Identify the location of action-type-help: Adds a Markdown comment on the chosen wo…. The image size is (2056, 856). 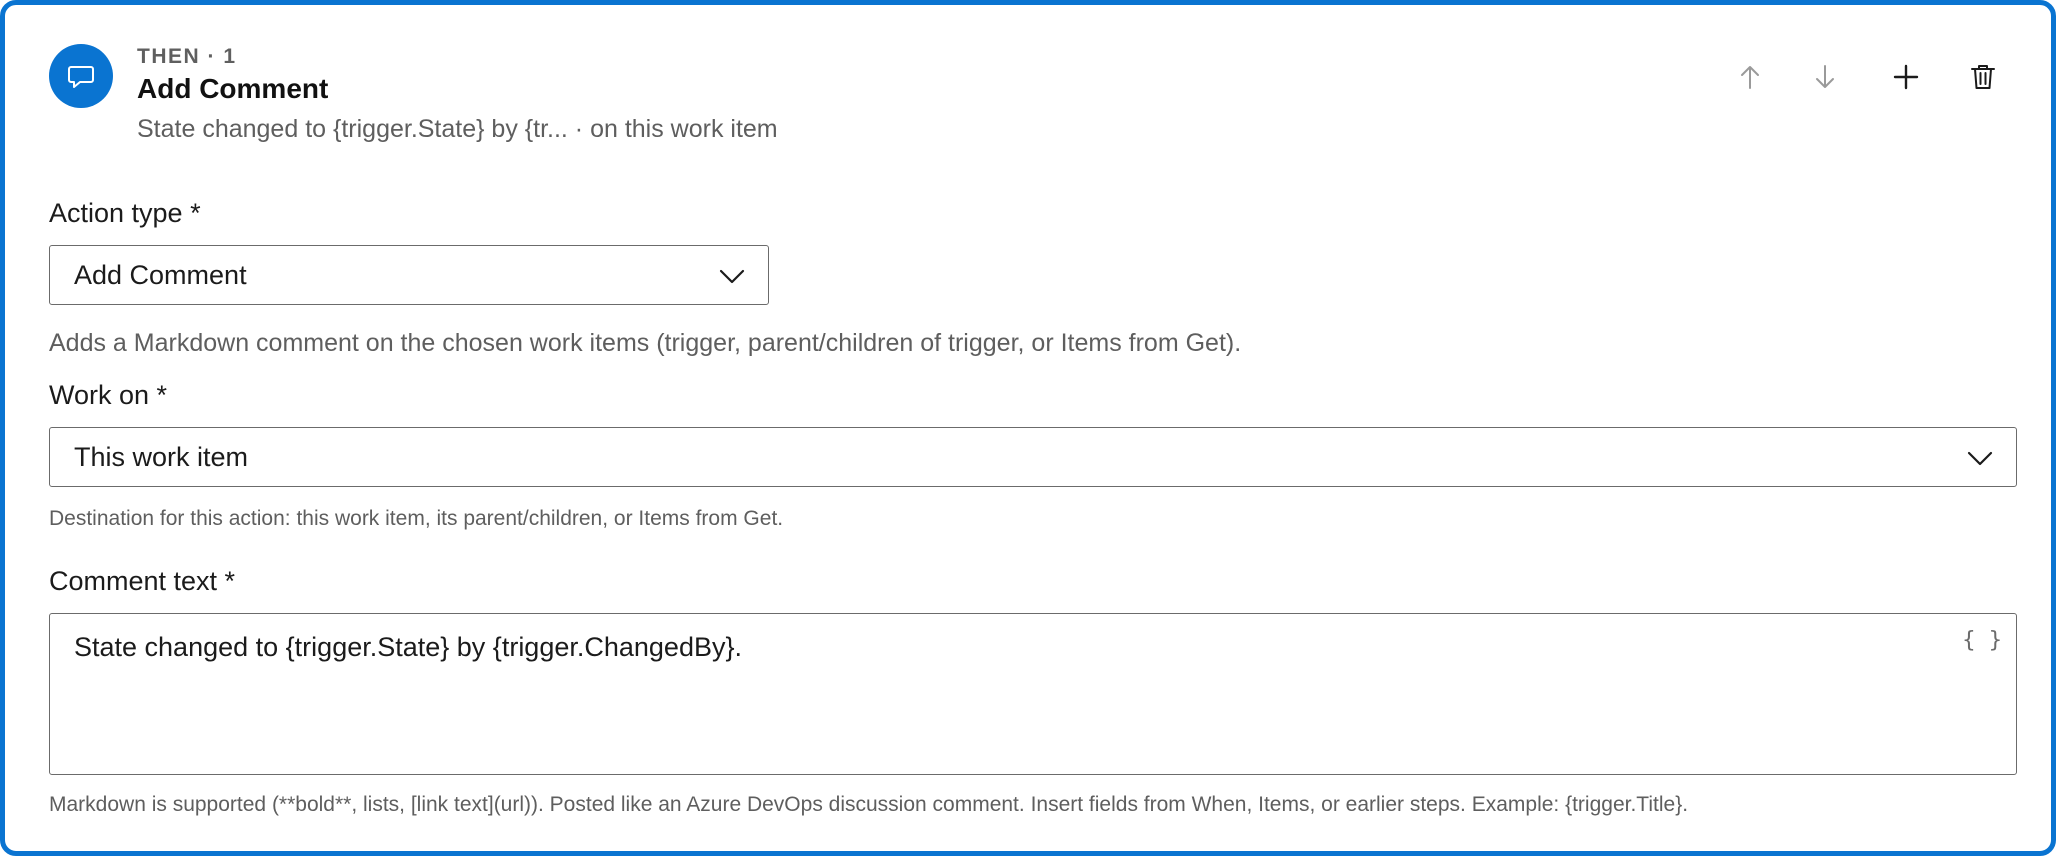
(645, 343).